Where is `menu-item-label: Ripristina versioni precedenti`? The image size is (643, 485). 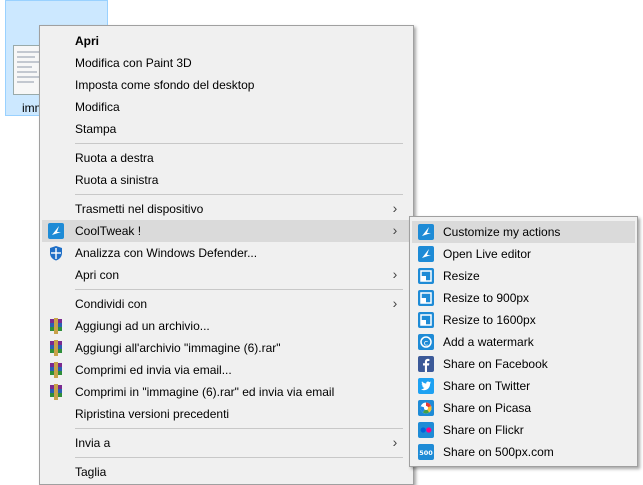 menu-item-label: Ripristina versioni precedenti is located at coordinates (152, 414).